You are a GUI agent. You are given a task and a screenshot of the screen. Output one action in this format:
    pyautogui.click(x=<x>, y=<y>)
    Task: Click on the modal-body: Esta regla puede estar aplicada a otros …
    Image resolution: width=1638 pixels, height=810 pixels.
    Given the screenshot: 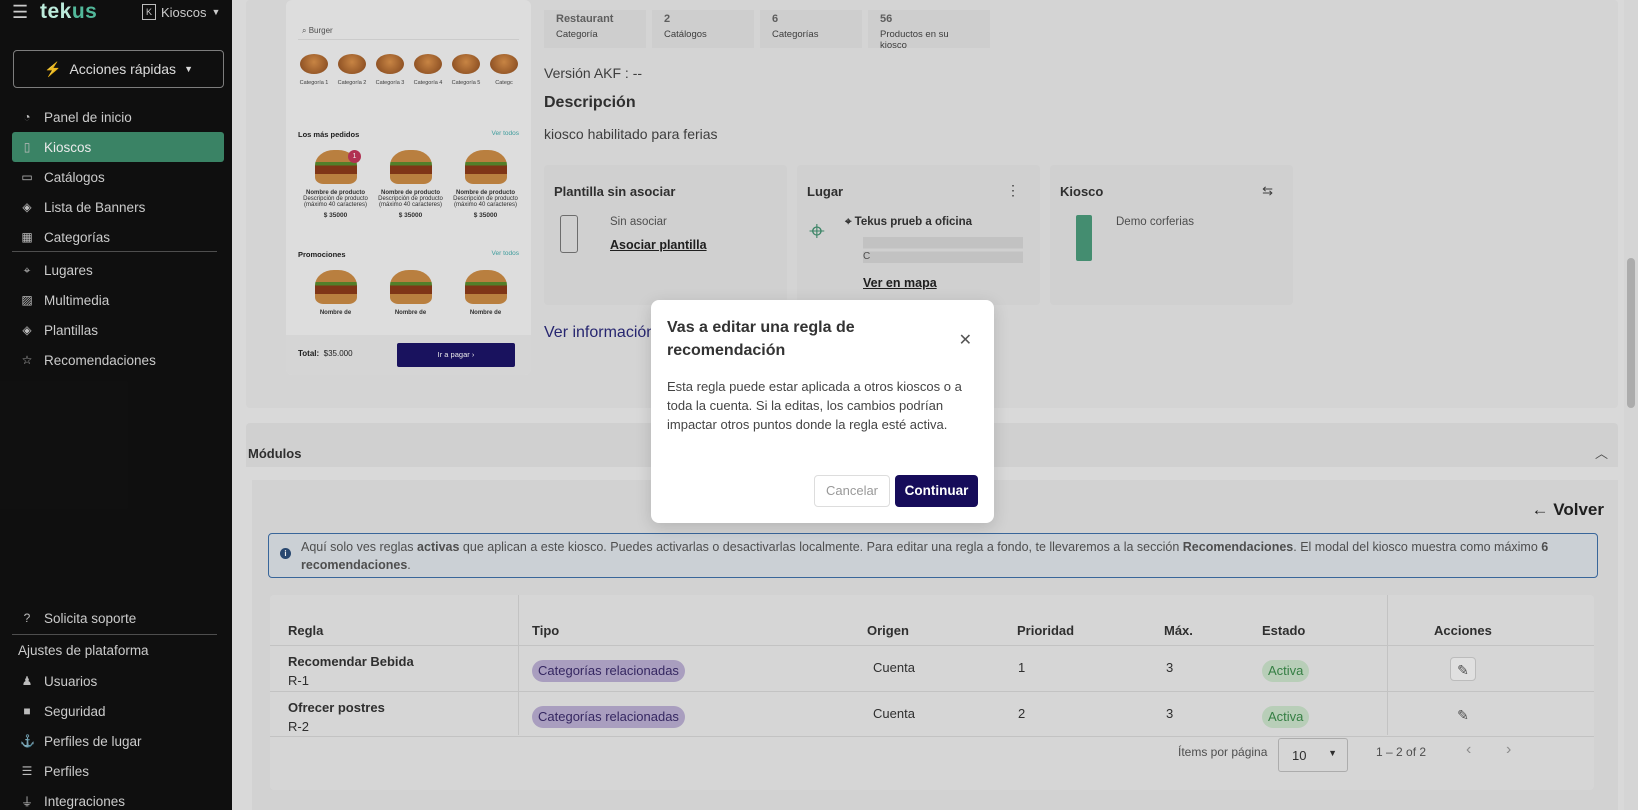 What is the action you would take?
    pyautogui.click(x=814, y=405)
    